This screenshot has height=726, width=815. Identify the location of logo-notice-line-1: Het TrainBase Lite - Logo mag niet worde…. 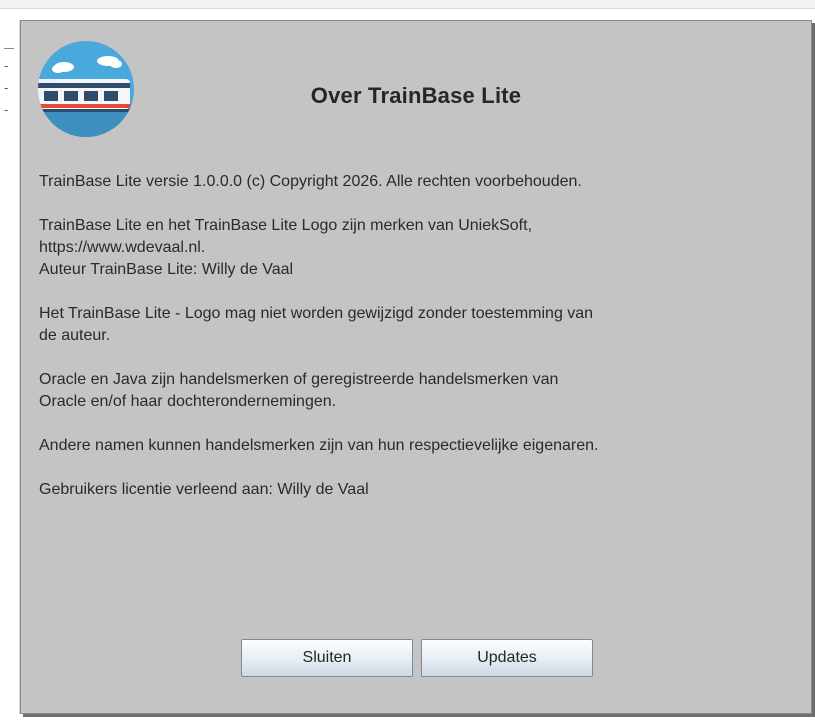
(316, 313).